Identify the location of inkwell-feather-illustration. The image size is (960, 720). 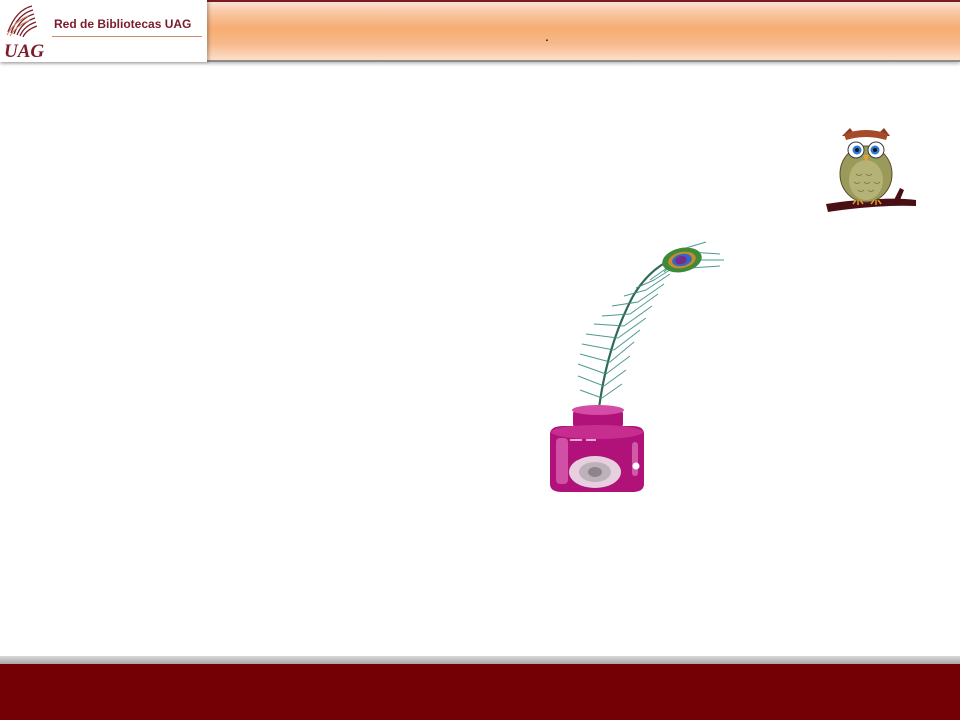
(637, 366).